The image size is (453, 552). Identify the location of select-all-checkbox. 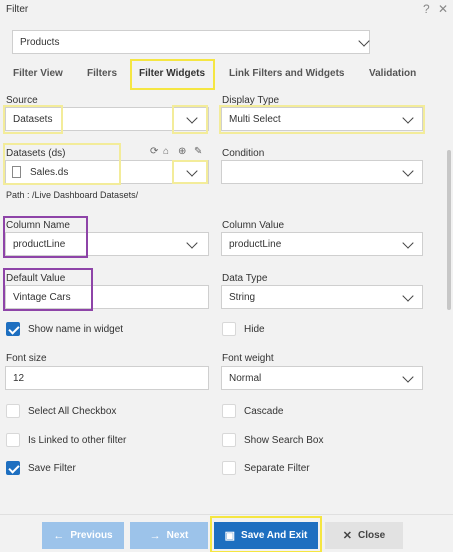
(13, 411).